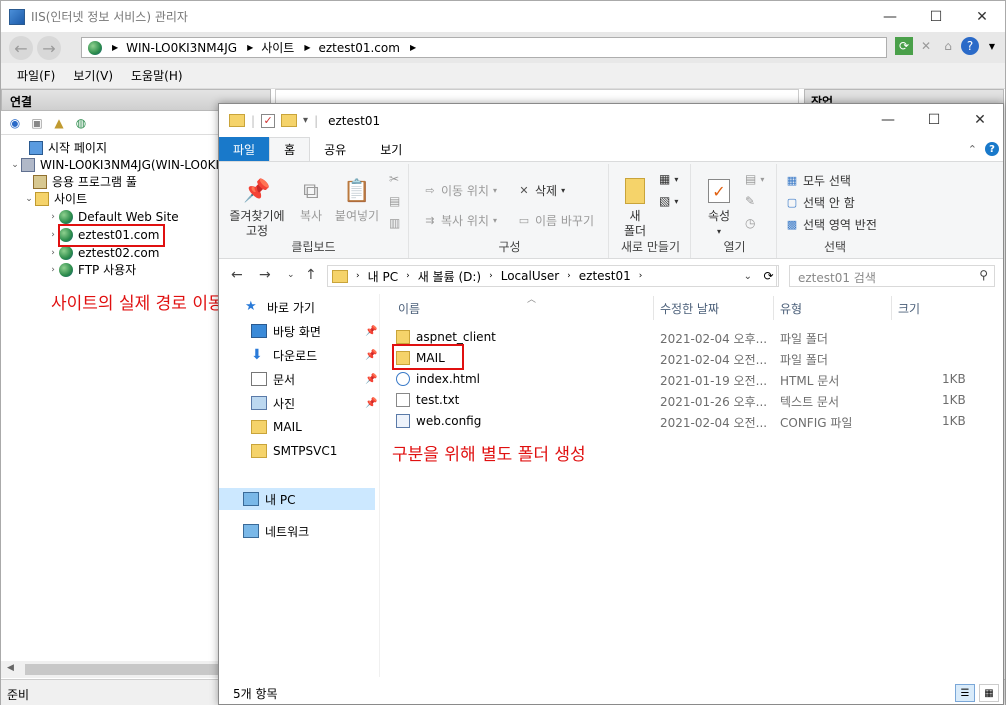 The height and width of the screenshot is (705, 1006). Describe the element at coordinates (460, 220) in the screenshot. I see `copy-to-button: ⇉ 복사 위치 ▾` at that location.